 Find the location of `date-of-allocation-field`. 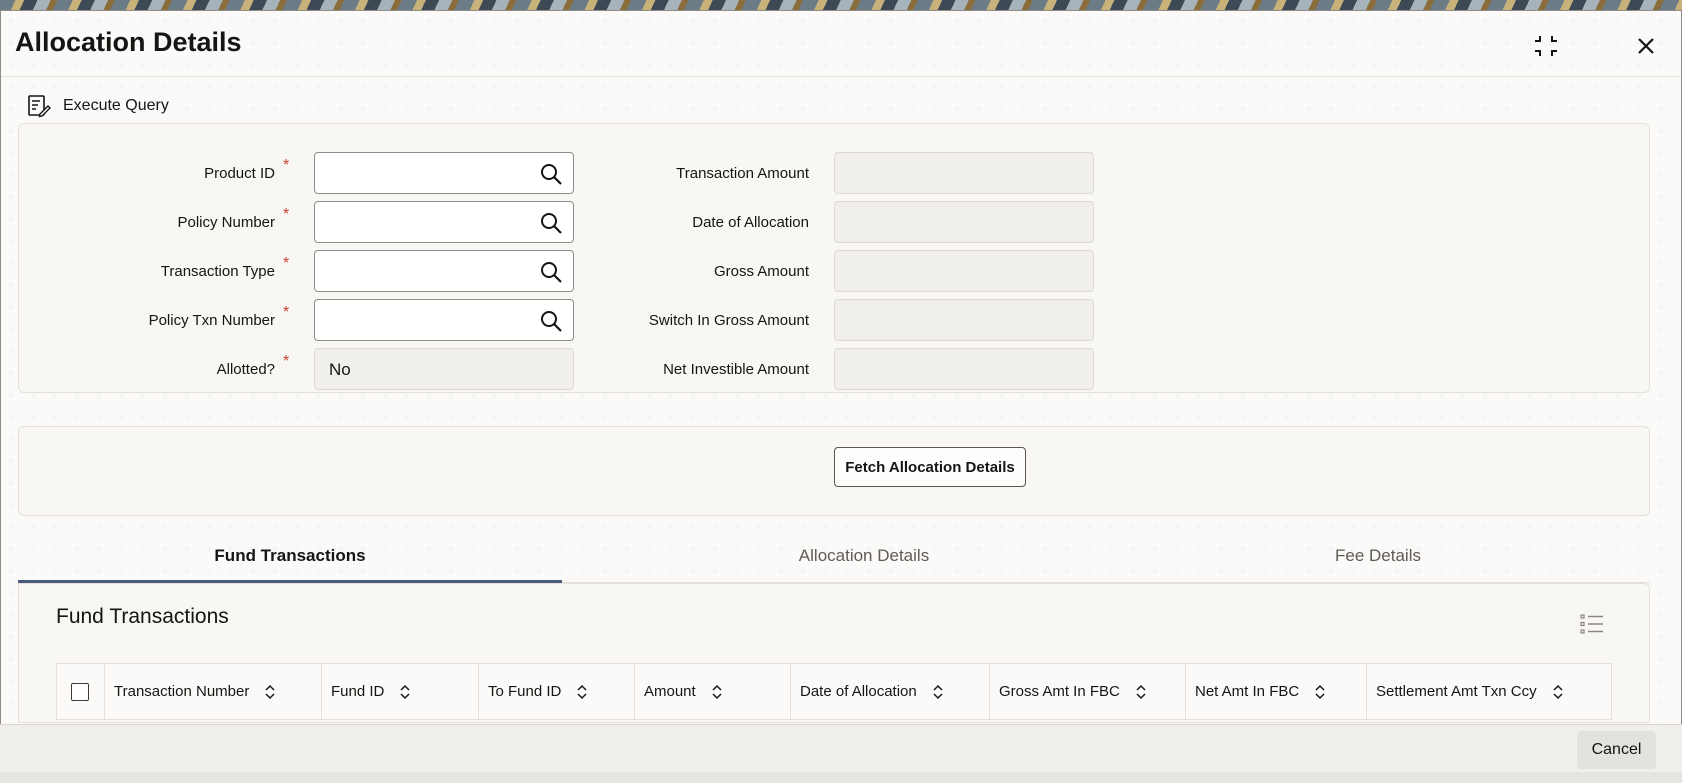

date-of-allocation-field is located at coordinates (964, 222).